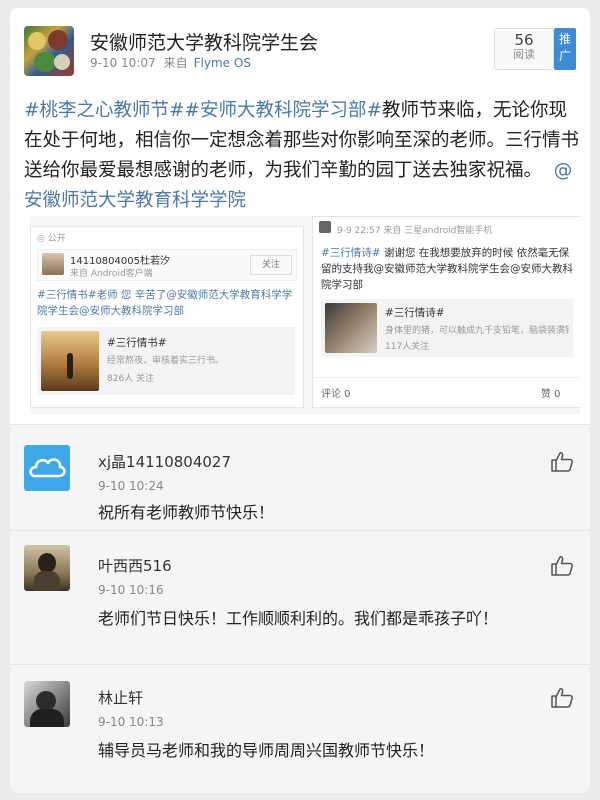 This screenshot has height=800, width=600. I want to click on read-count-box: 56 阅读, so click(524, 49).